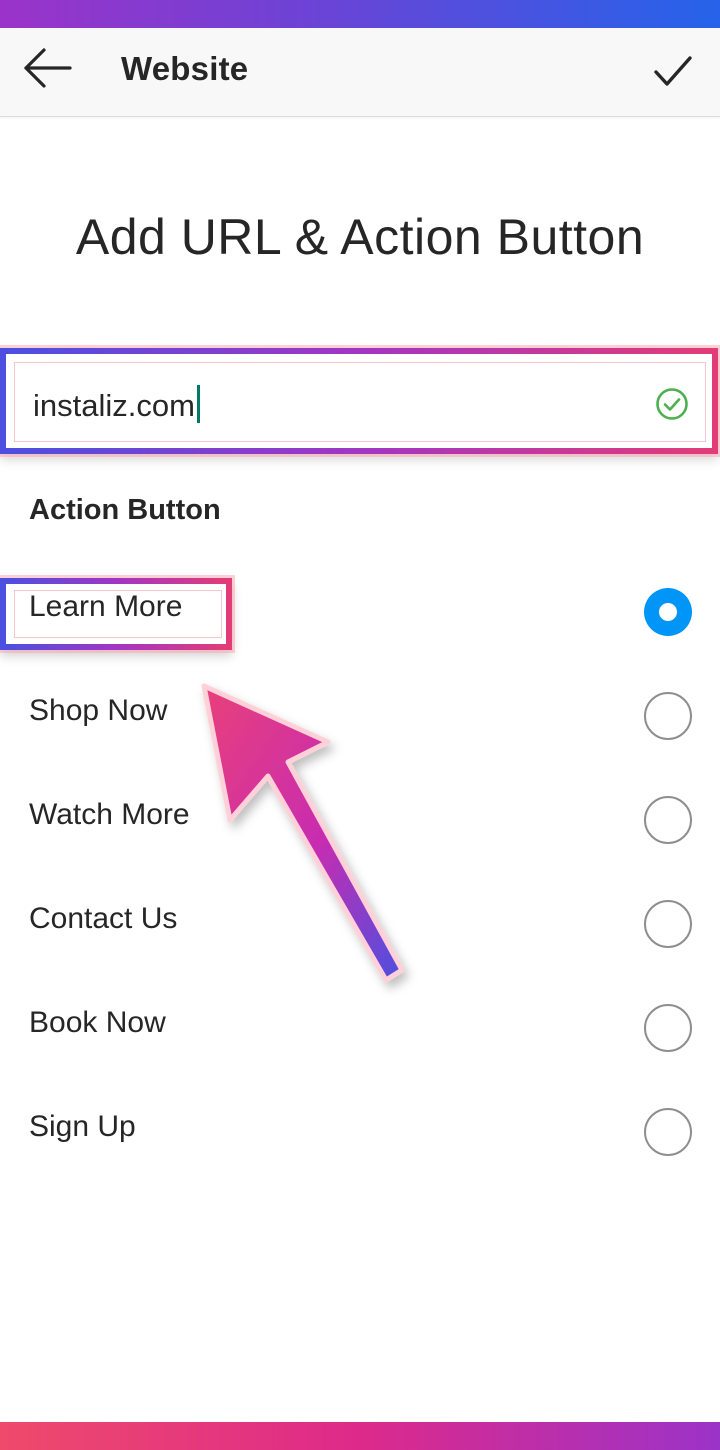 This screenshot has height=1450, width=720. I want to click on option-label: Contact Us, so click(103, 918).